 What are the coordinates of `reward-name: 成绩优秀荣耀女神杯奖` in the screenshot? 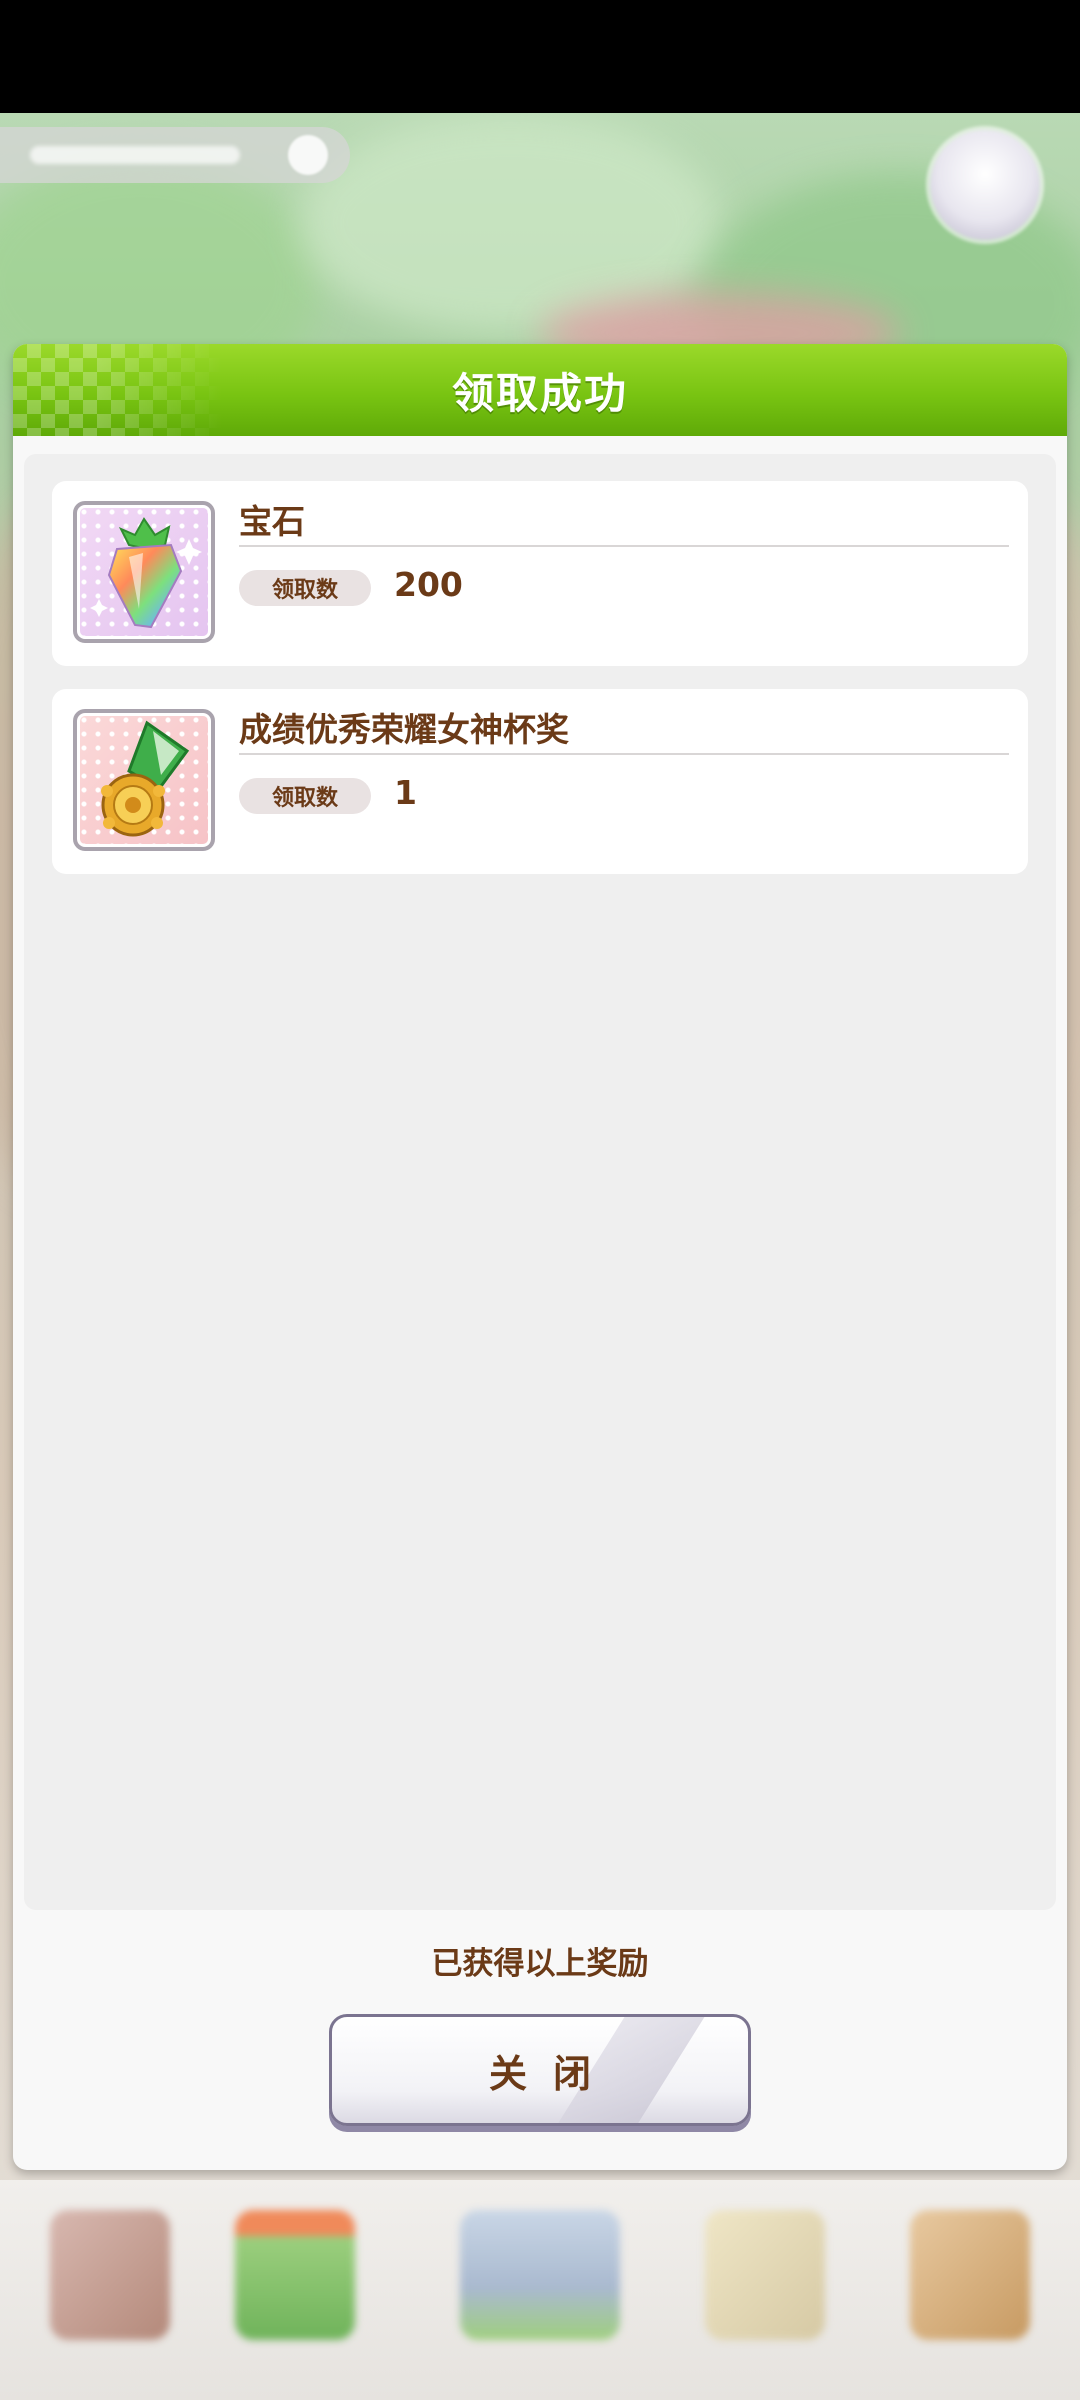 It's located at (404, 729).